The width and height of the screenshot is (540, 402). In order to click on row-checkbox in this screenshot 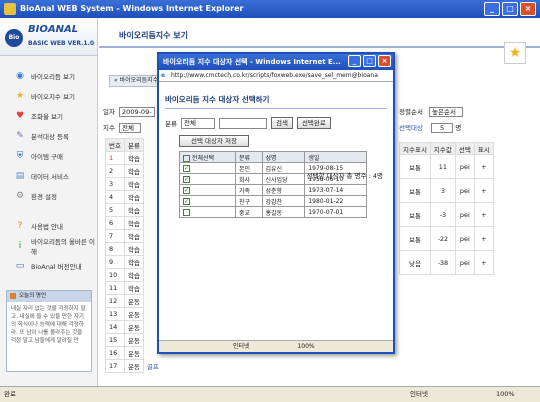, I will do `click(186, 212)`.